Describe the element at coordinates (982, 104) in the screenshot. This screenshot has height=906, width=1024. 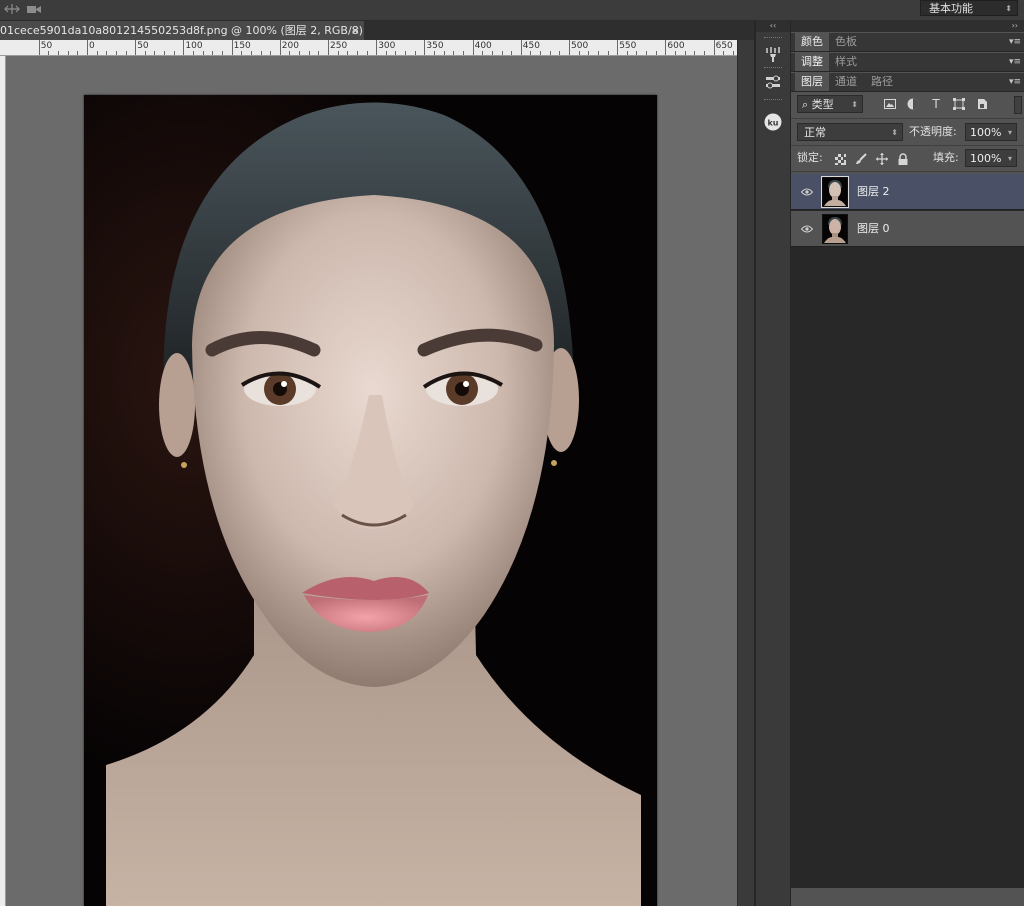
I see `smart-object-filter-icon` at that location.